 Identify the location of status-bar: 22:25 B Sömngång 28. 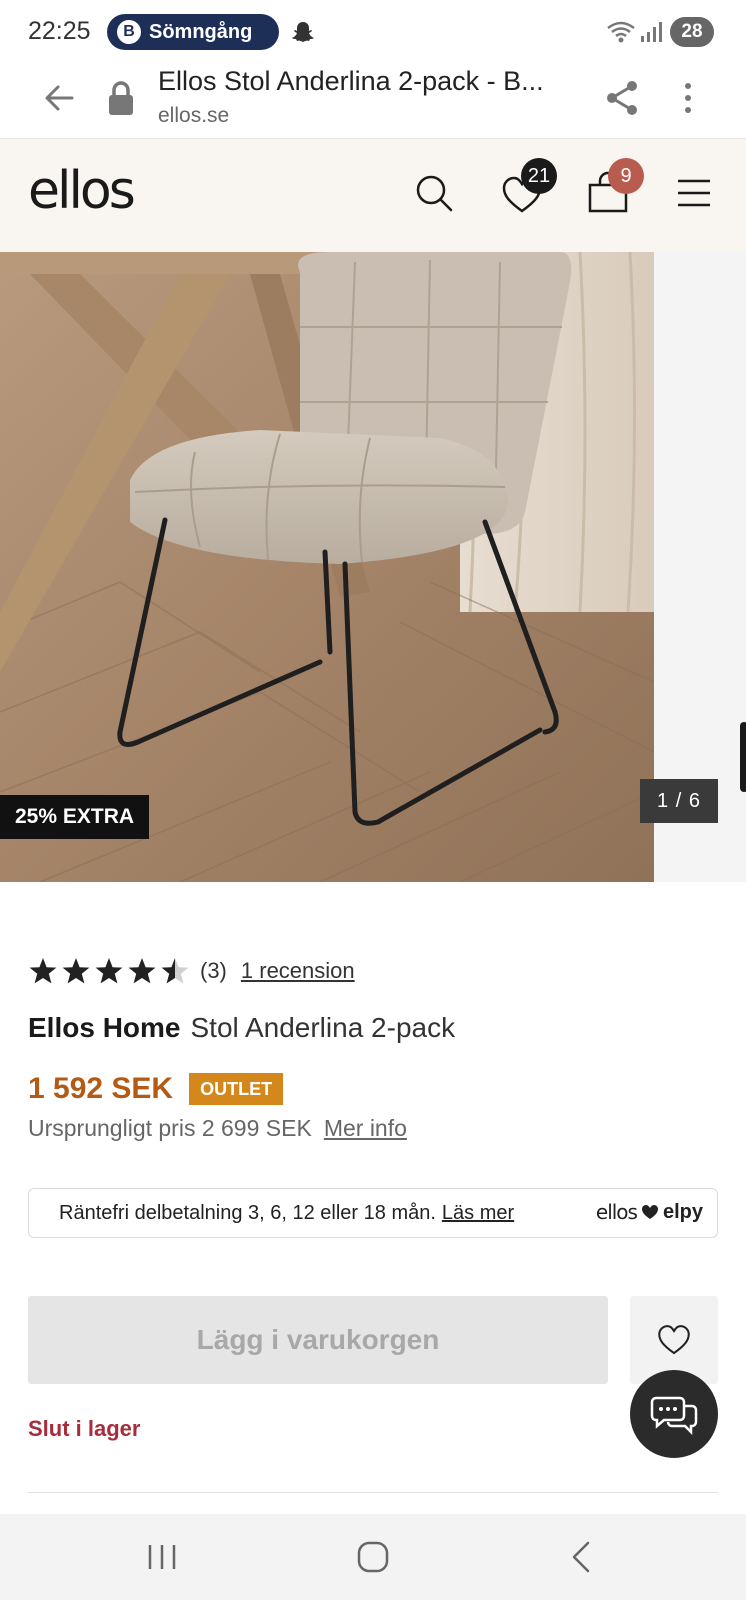
(373, 31).